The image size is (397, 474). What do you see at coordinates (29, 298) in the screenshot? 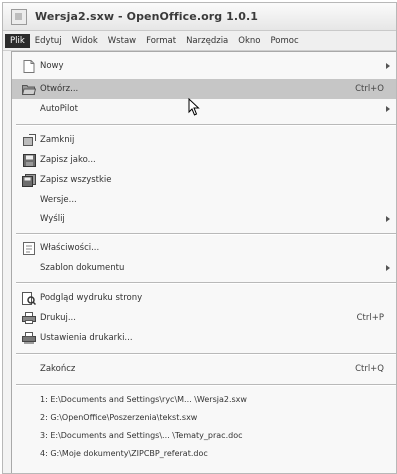
I see `page-preview-icon` at bounding box center [29, 298].